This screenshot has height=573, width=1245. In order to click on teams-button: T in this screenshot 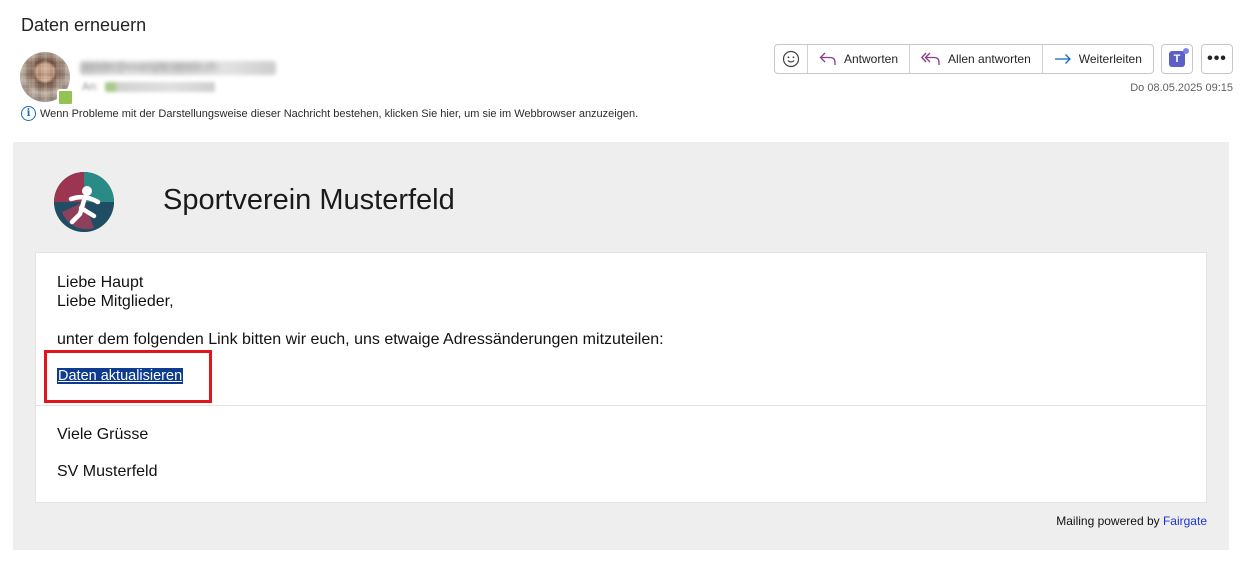, I will do `click(1177, 59)`.